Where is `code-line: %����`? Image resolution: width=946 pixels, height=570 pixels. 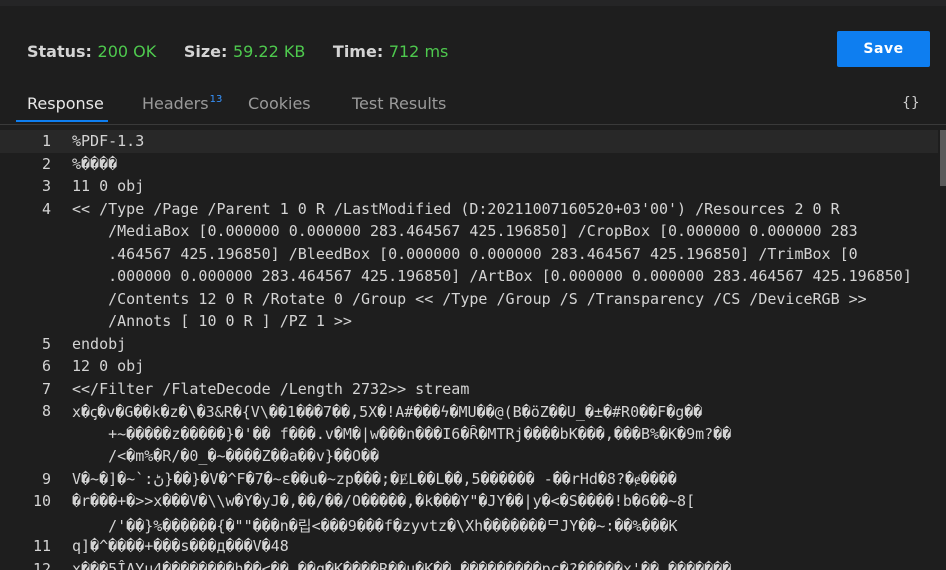 code-line: %���� is located at coordinates (95, 164).